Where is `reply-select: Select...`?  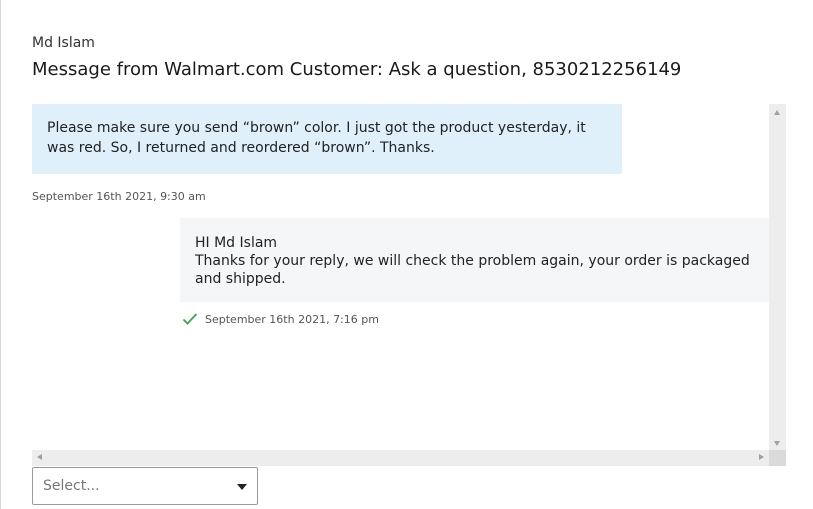 reply-select: Select... is located at coordinates (145, 486).